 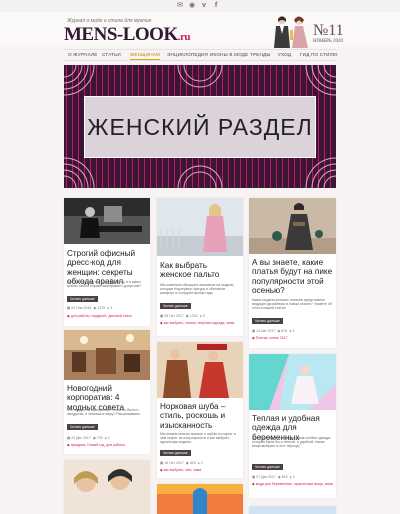 I want to click on article-tags-text: праздник, Новый год, для работы, so click(x=98, y=445).